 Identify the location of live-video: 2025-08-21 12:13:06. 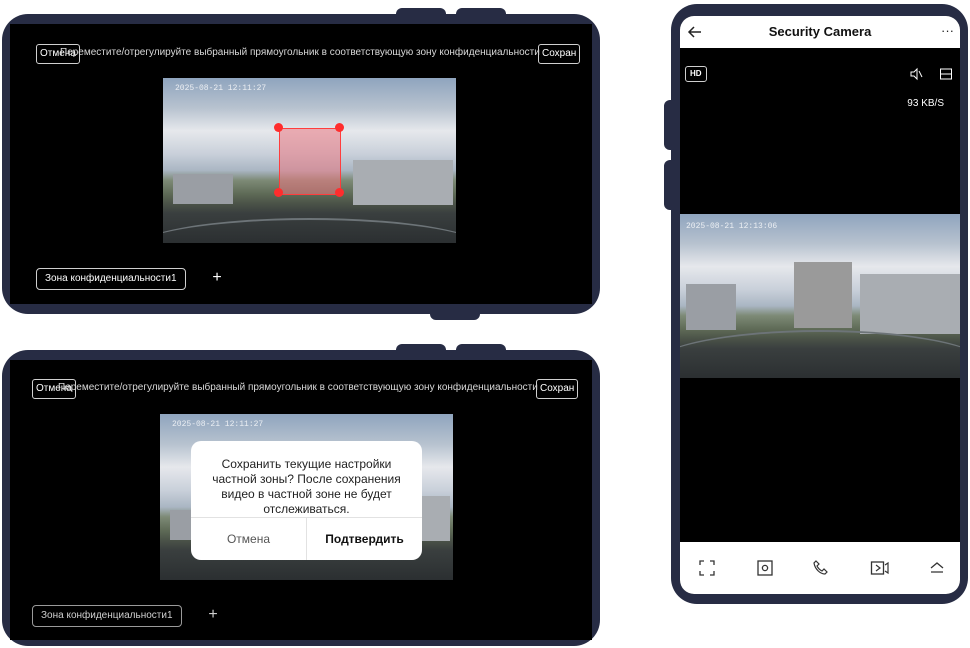
(820, 296).